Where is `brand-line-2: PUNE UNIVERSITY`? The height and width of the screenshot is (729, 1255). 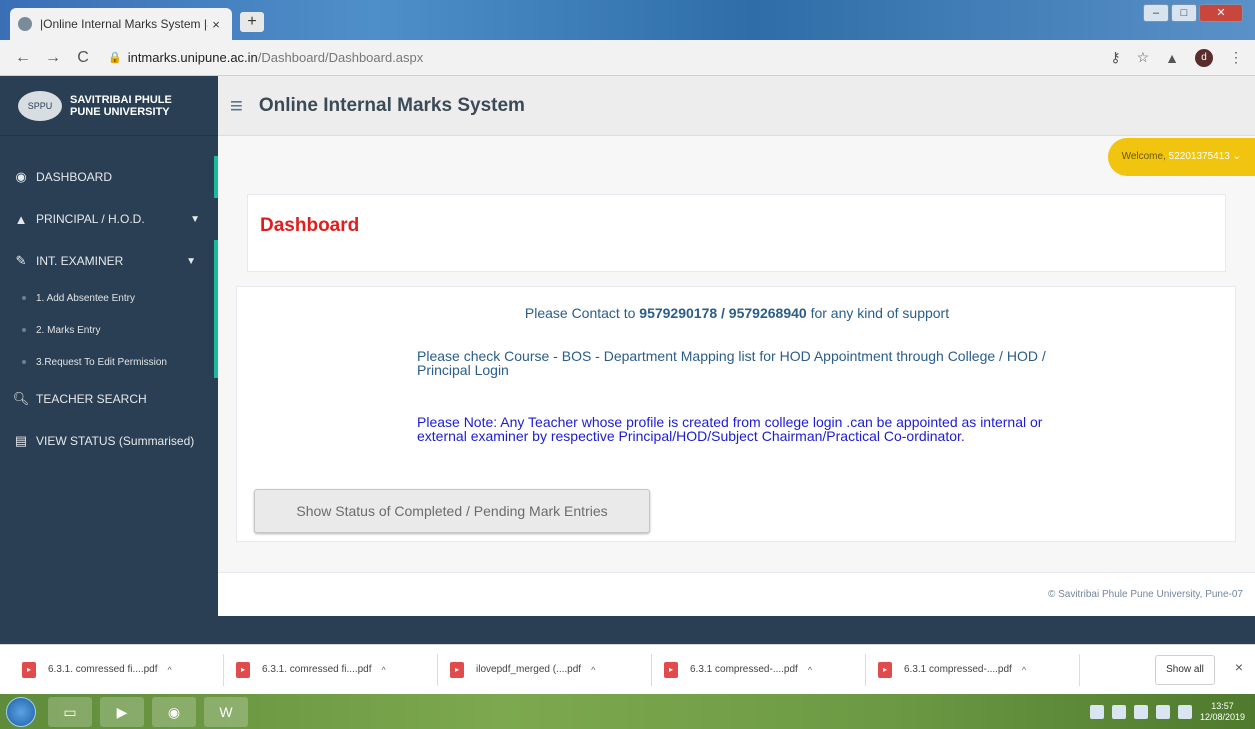
brand-line-2: PUNE UNIVERSITY is located at coordinates (120, 111).